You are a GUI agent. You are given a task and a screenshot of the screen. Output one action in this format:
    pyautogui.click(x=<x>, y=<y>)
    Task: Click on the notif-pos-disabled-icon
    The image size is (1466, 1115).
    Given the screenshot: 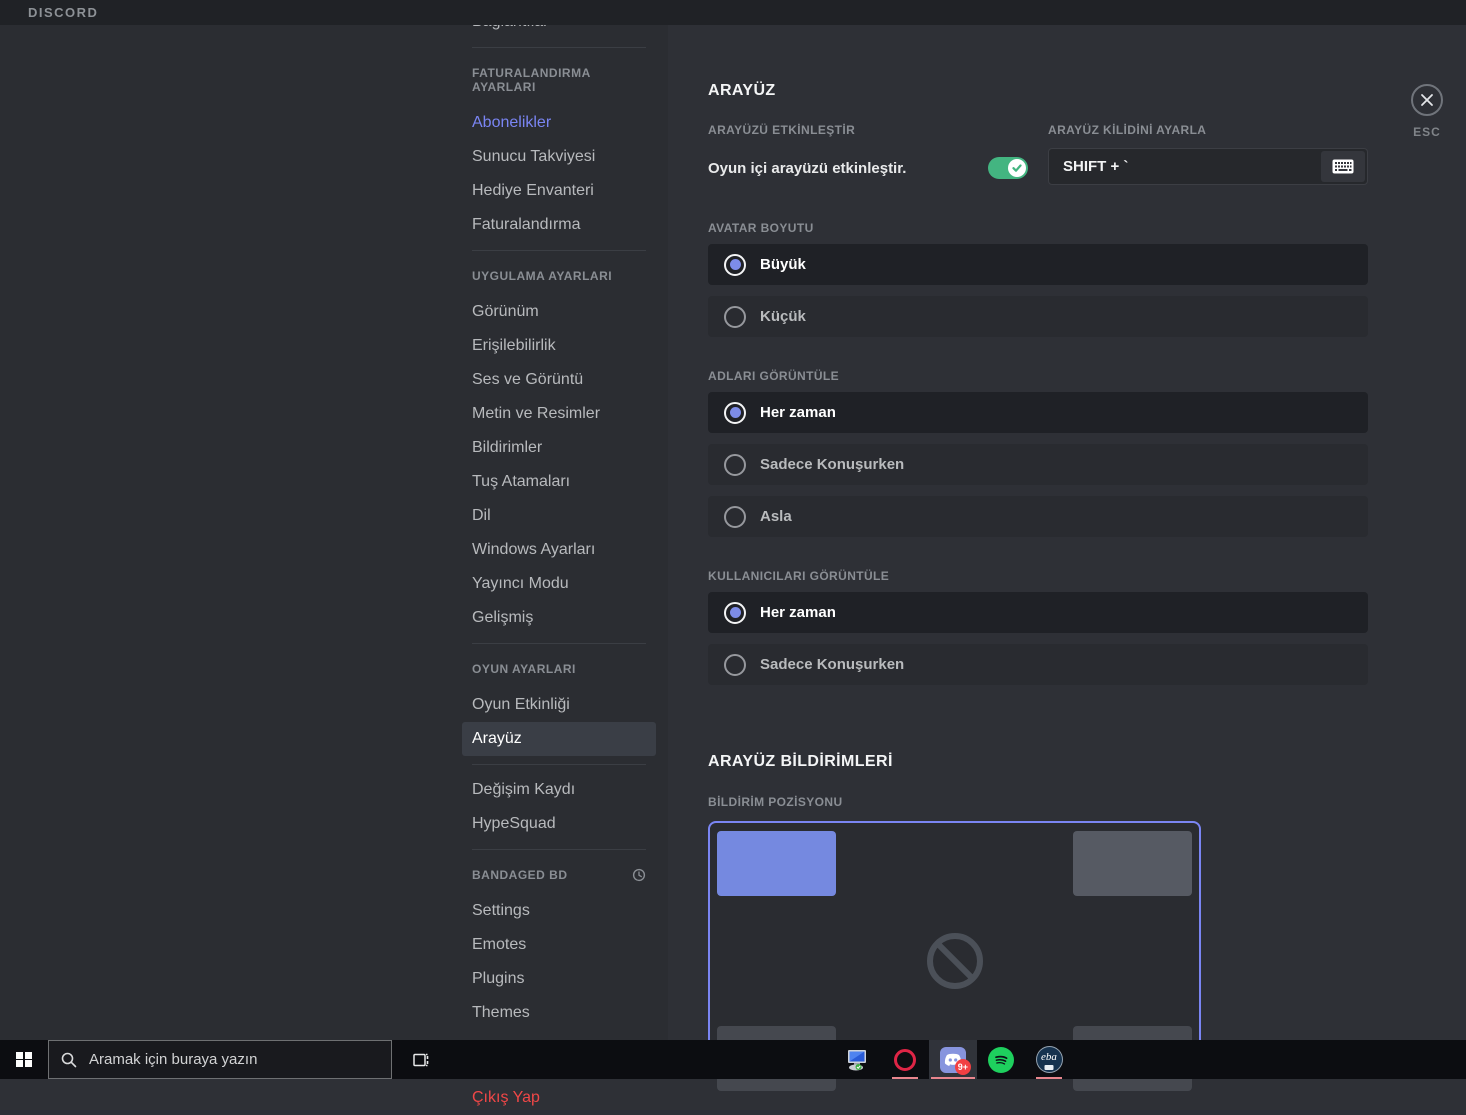 What is the action you would take?
    pyautogui.click(x=955, y=961)
    